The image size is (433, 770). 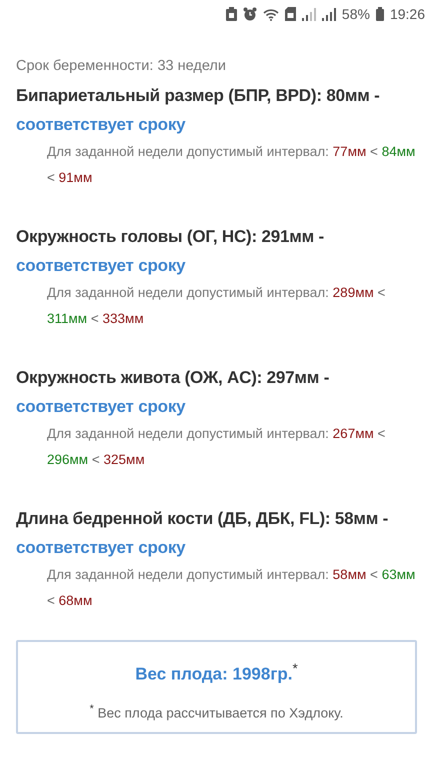 I want to click on range-text: Для заданной недели допустимый интервал: 77мм < 84мм < 91мм, so click(x=231, y=165).